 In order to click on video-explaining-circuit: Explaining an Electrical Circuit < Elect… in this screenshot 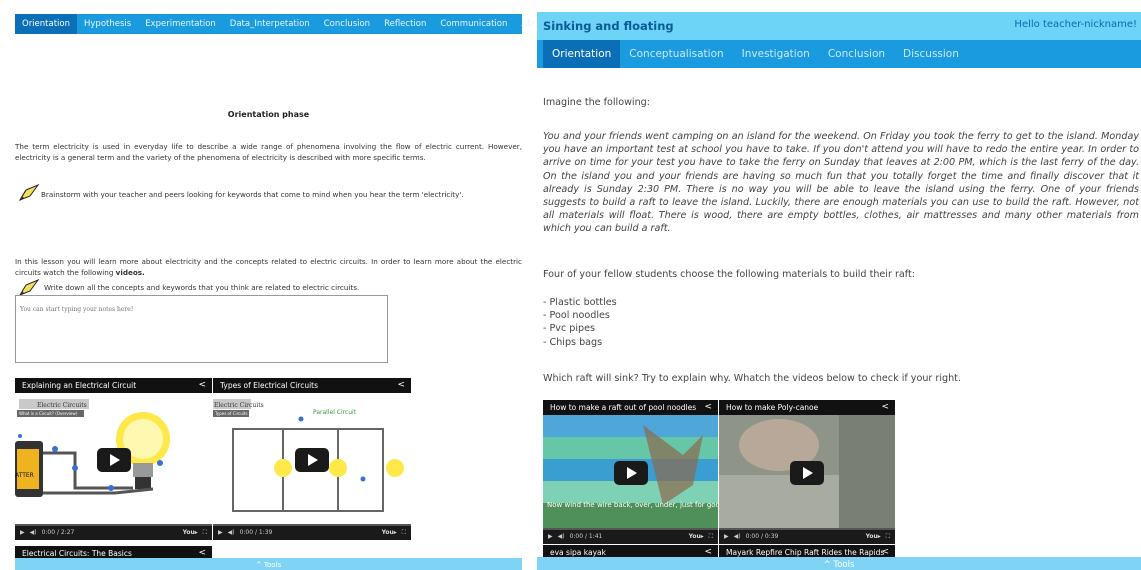, I will do `click(113, 459)`.